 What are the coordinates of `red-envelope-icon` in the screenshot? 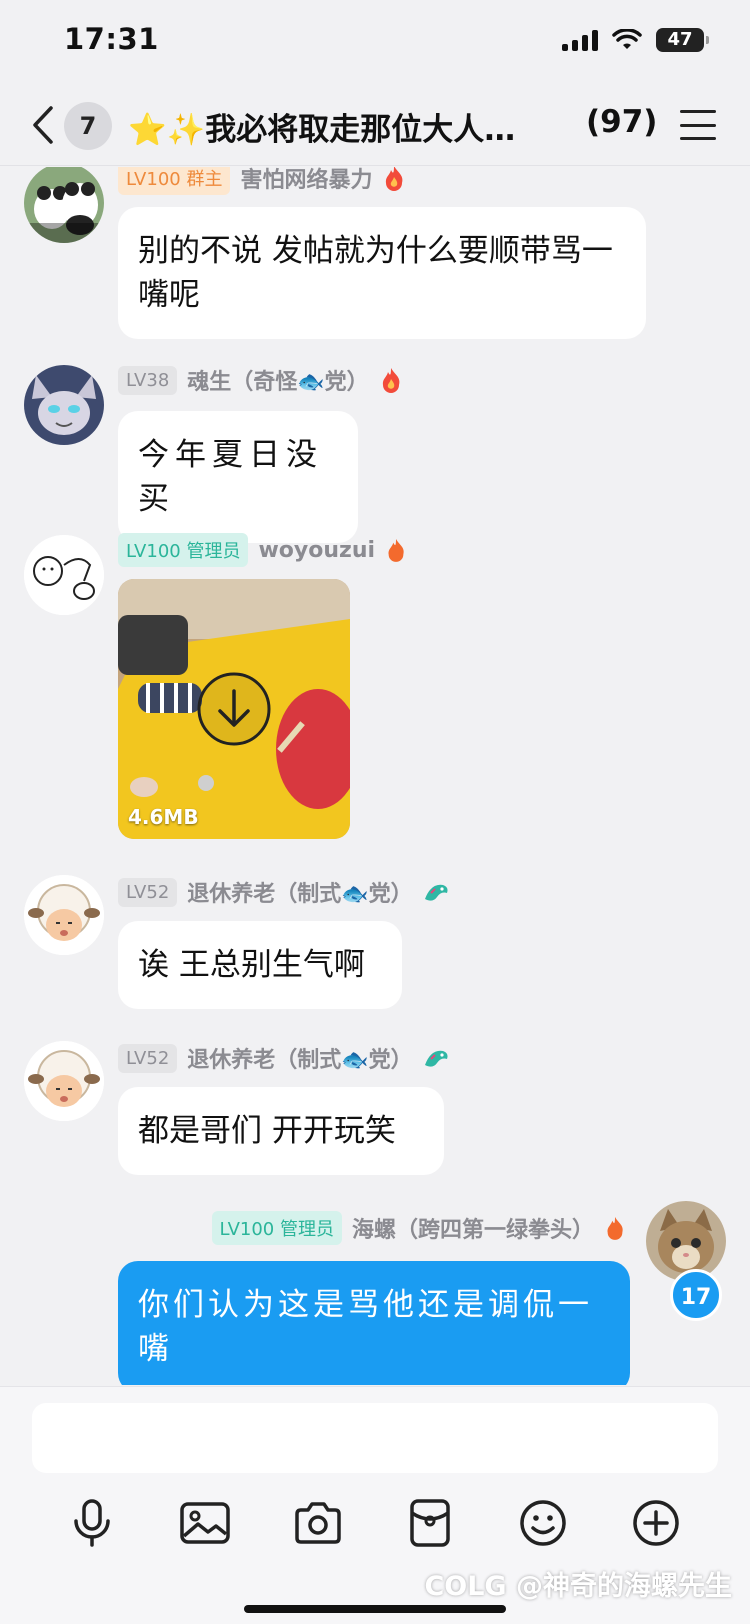 It's located at (430, 1523).